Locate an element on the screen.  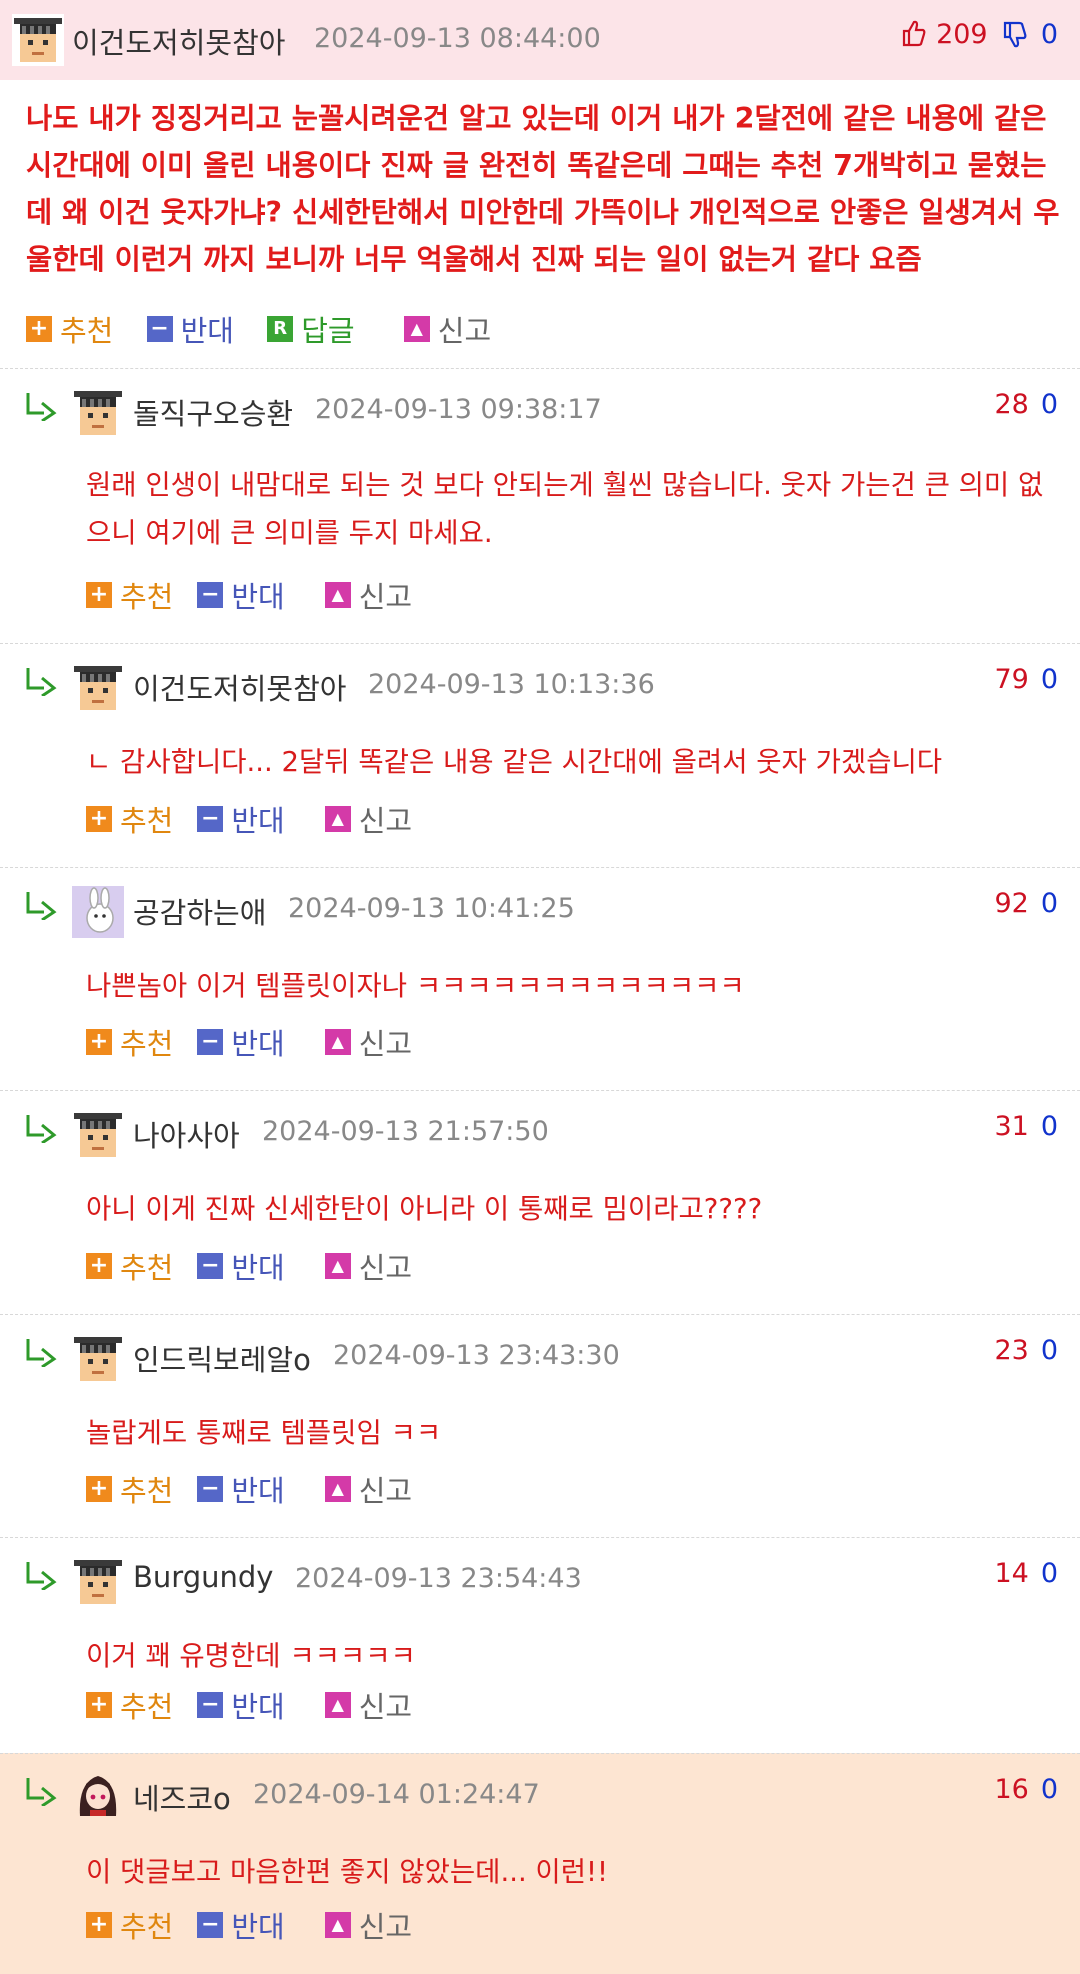
anime-avatar-icon is located at coordinates (98, 1795).